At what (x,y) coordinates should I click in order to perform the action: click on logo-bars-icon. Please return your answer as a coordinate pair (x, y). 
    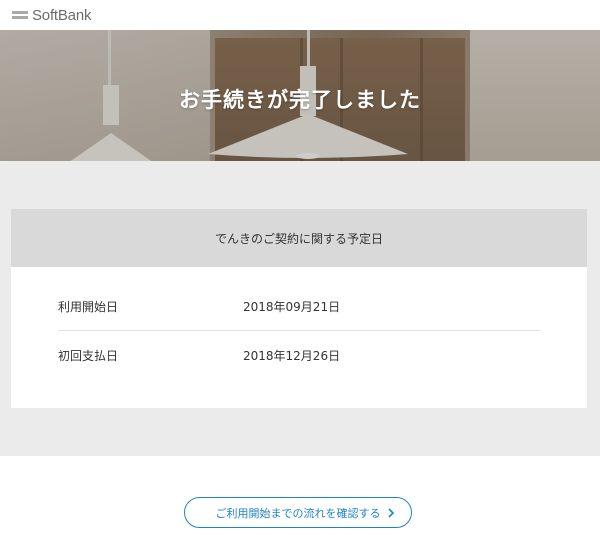
    Looking at the image, I should click on (20, 15).